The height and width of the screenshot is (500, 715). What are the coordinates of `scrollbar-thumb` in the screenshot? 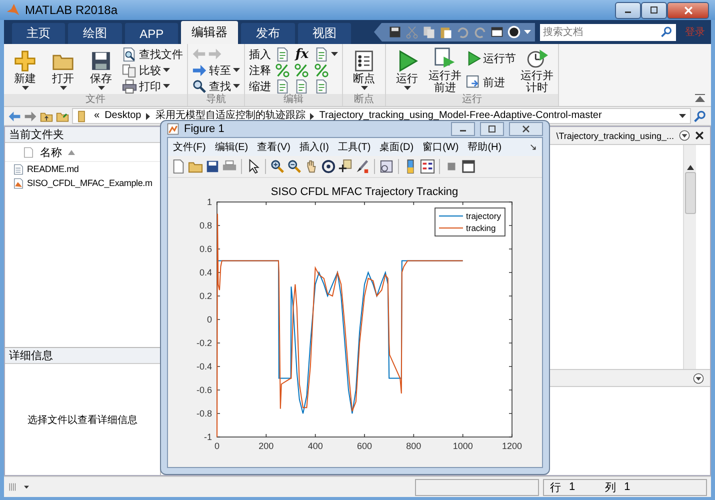 It's located at (690, 193).